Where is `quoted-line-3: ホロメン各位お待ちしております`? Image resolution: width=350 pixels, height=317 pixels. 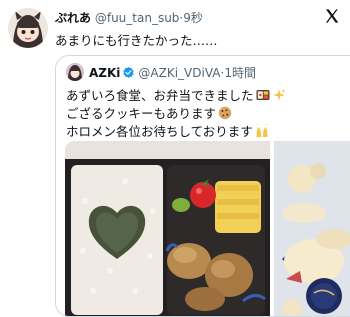
quoted-line-3: ホロメン各位お待ちしております is located at coordinates (176, 132).